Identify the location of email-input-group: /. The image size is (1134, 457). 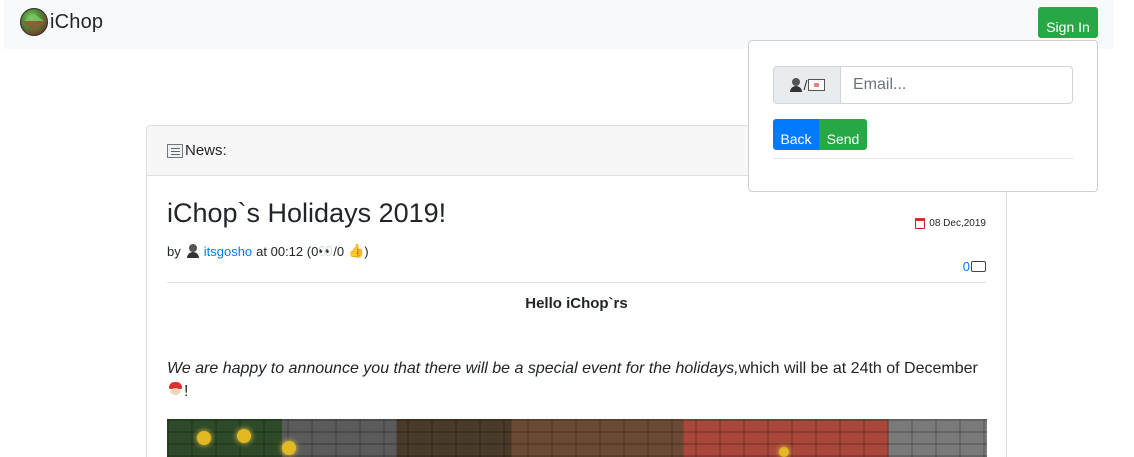
(923, 85).